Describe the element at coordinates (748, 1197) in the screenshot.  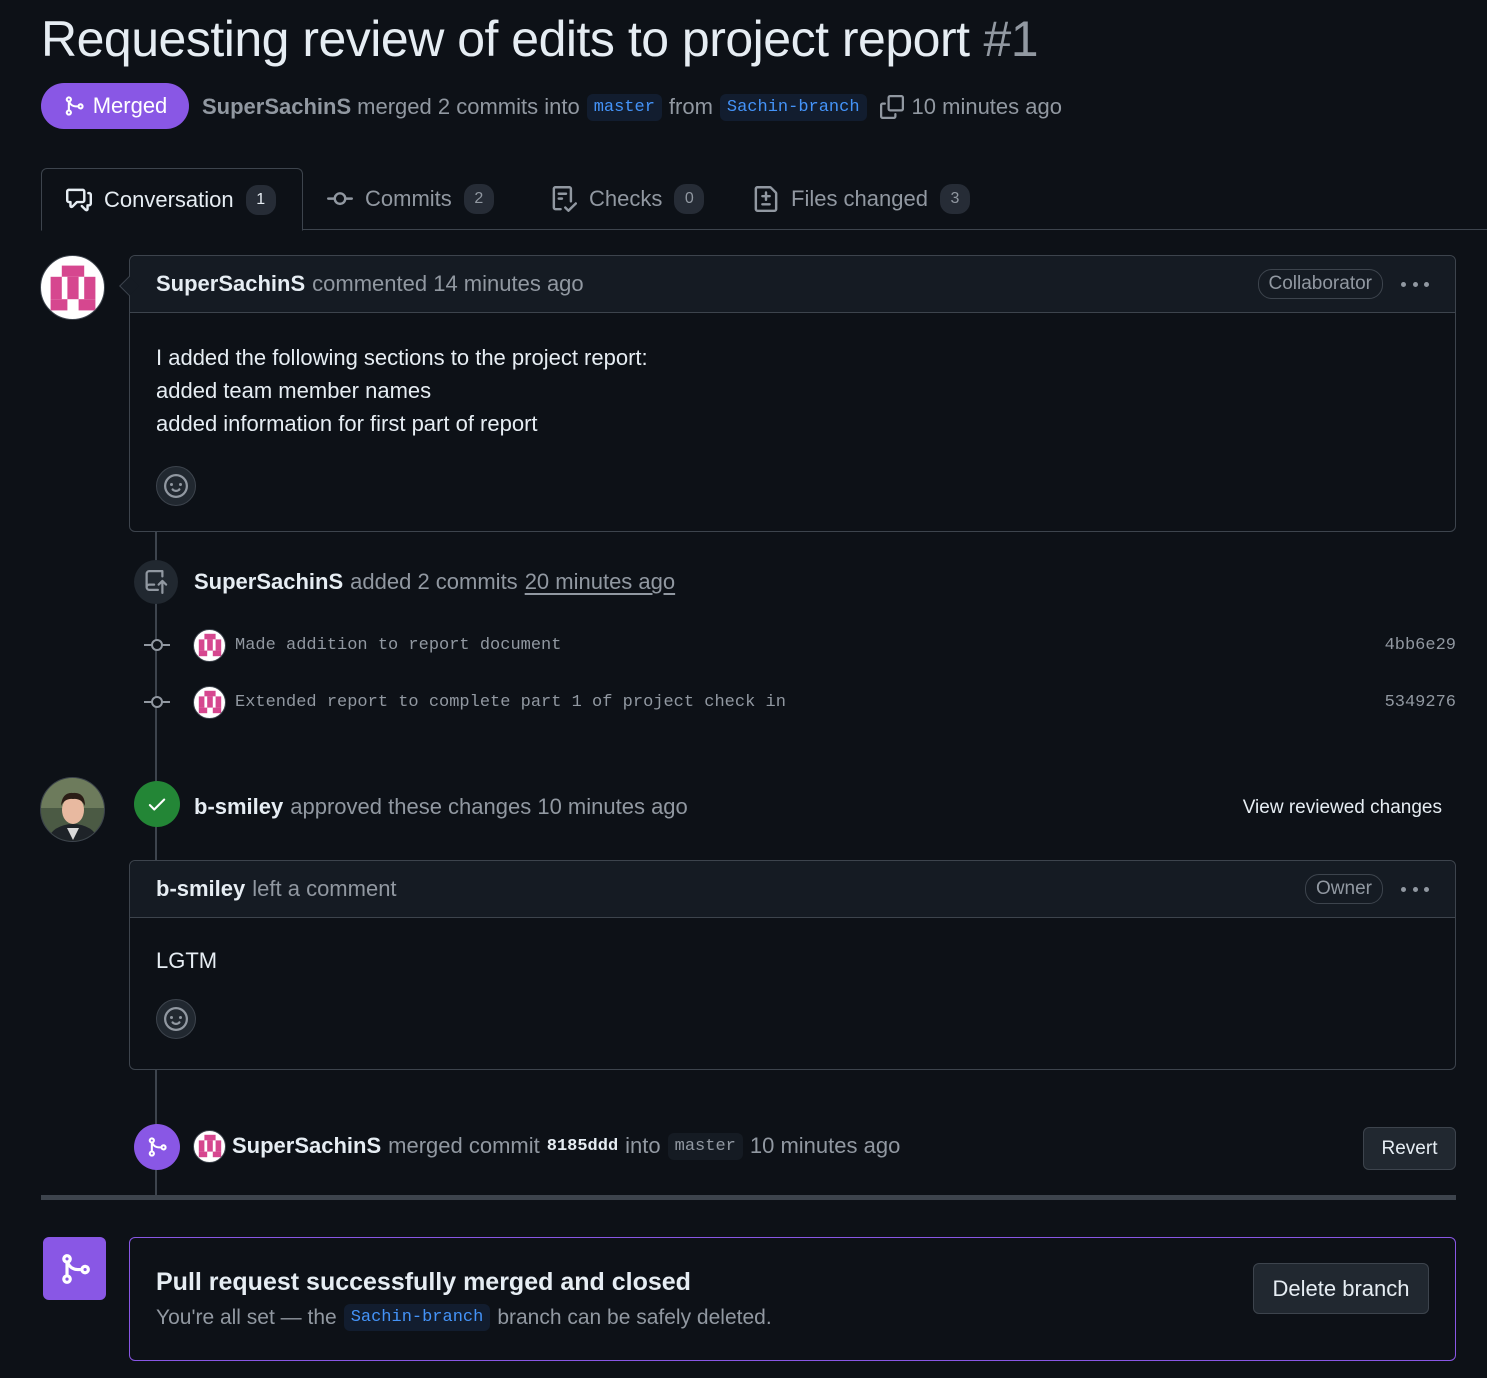
I see `timeline-divider` at that location.